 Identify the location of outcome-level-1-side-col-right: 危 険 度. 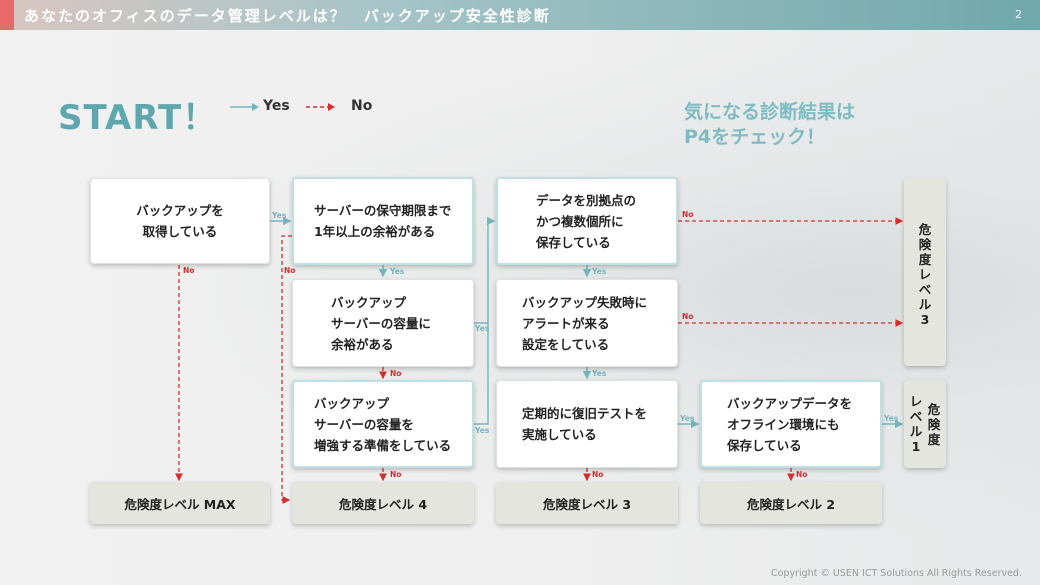
(934, 424).